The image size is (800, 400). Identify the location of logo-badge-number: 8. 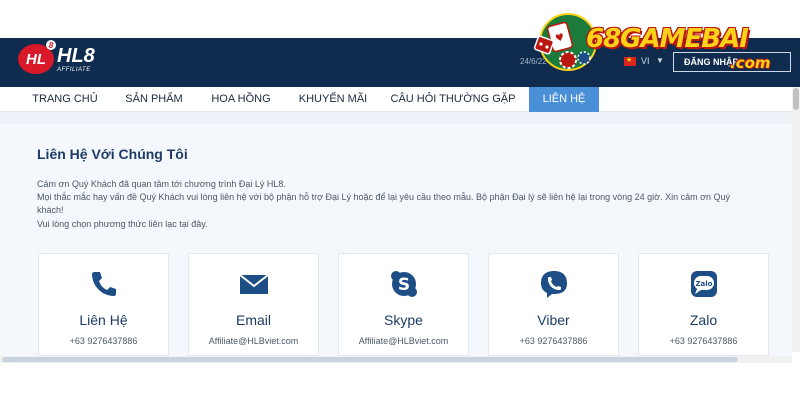
(51, 45).